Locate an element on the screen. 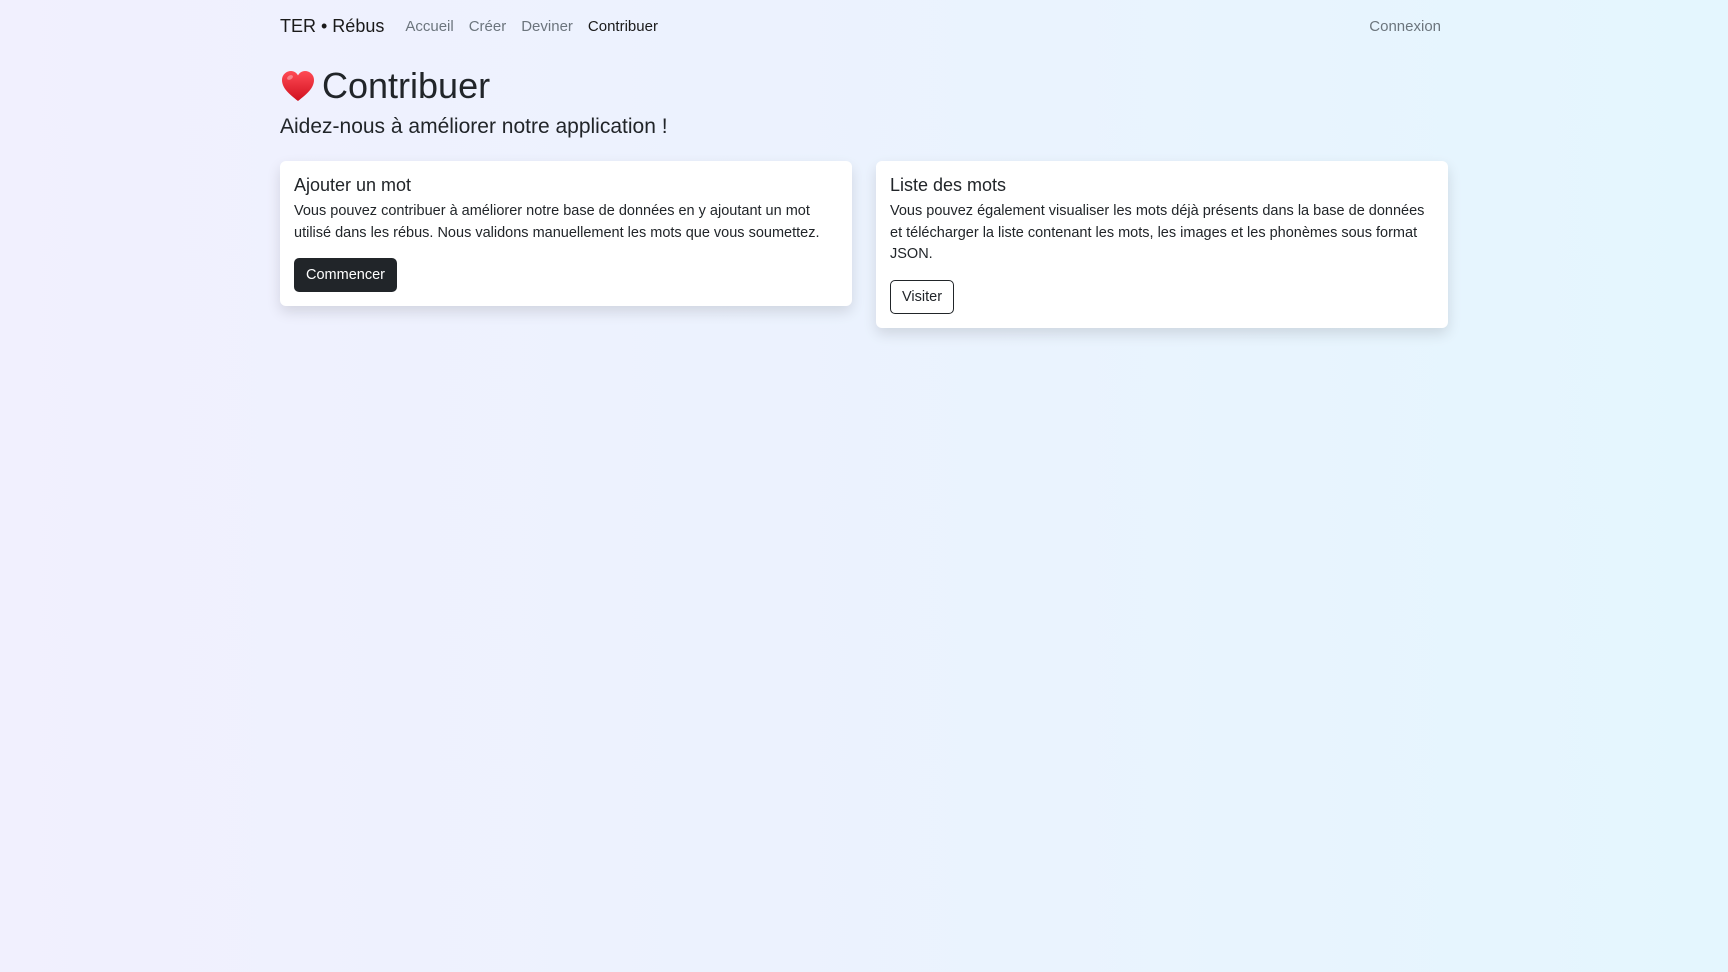 This screenshot has width=1728, height=972. login-link: Connexion is located at coordinates (1405, 26).